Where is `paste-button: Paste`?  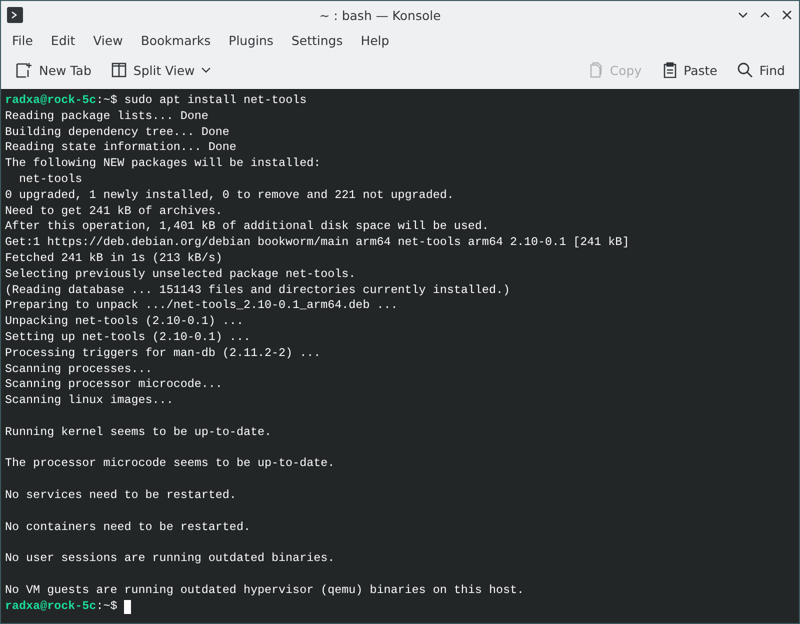 paste-button: Paste is located at coordinates (690, 70).